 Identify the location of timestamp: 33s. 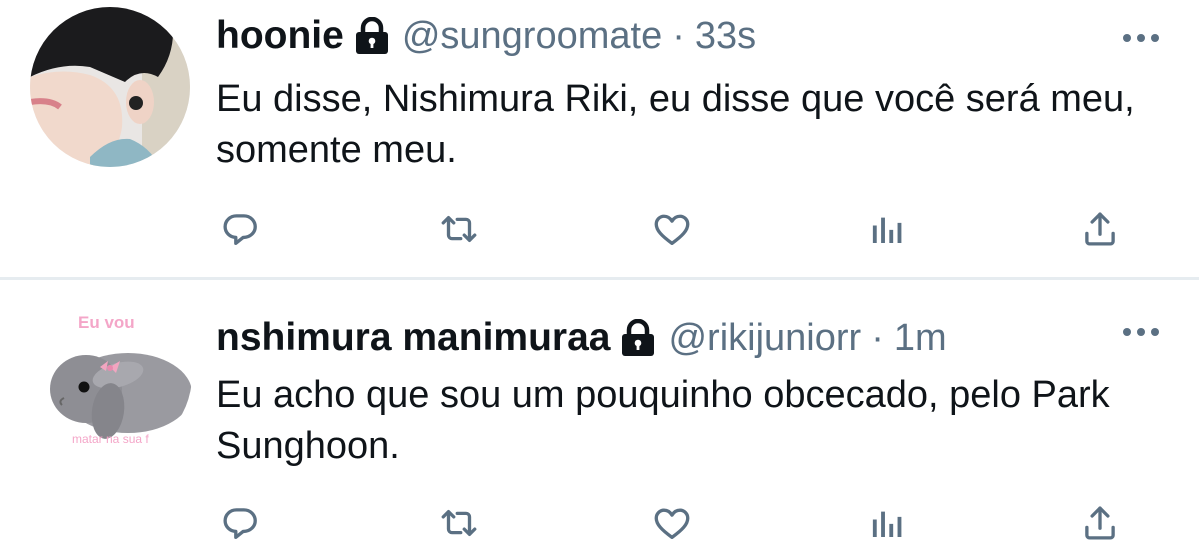
(725, 36).